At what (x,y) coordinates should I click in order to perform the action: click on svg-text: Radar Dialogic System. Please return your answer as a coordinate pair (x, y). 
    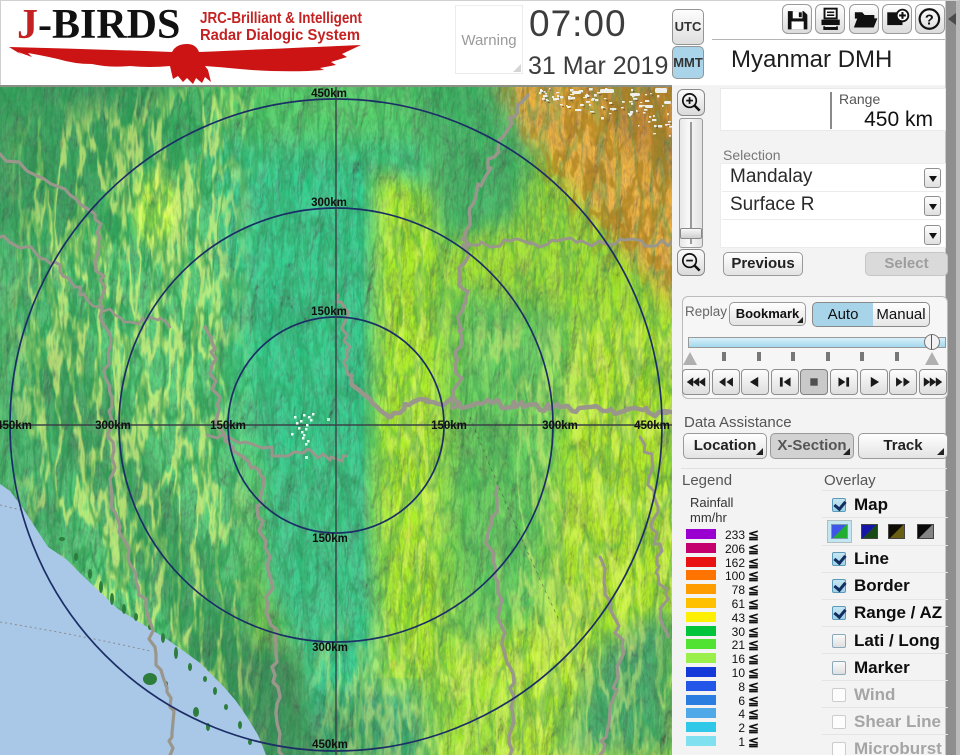
    Looking at the image, I should click on (280, 35).